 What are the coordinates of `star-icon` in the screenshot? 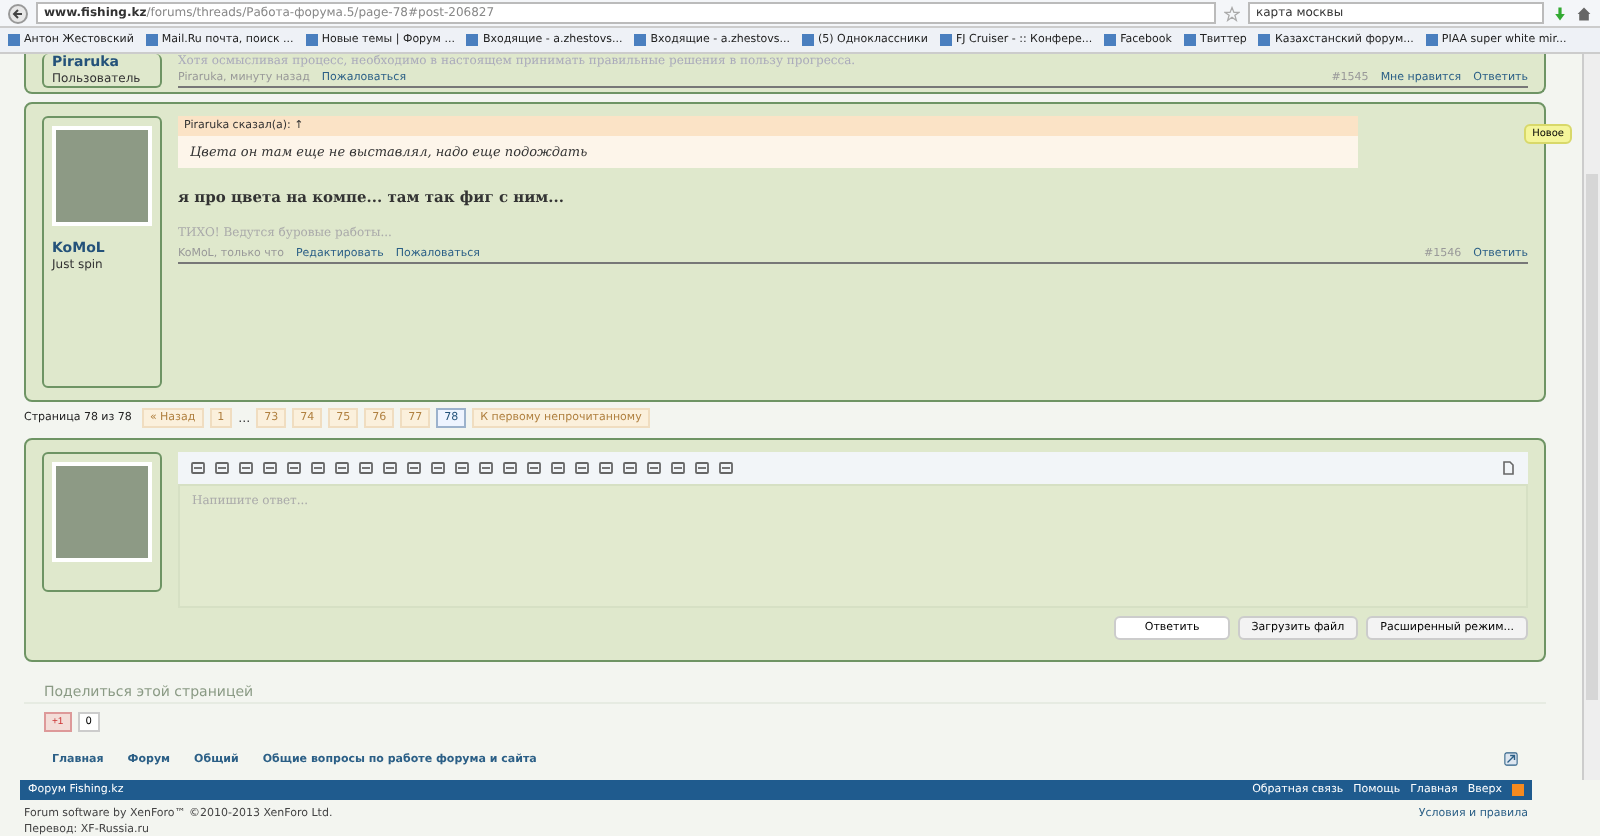 It's located at (1232, 13).